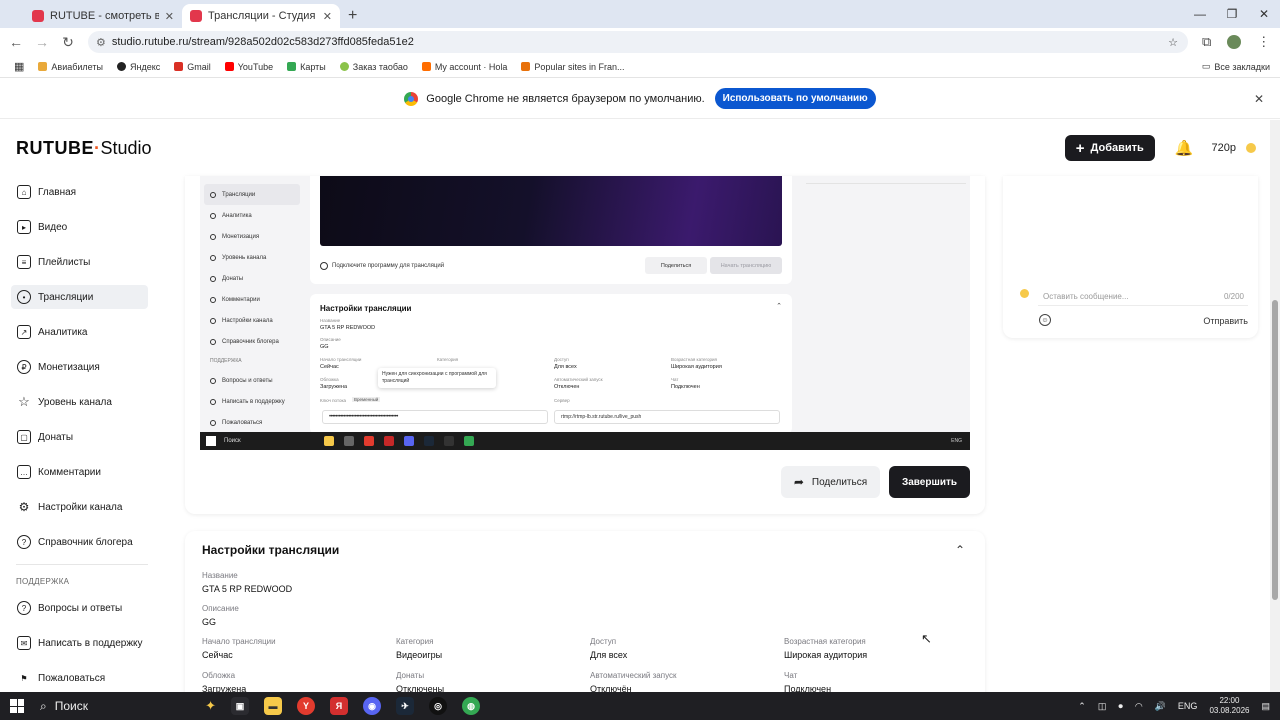 The image size is (1280, 720). I want to click on menu-icon: ⋮, so click(1263, 42).